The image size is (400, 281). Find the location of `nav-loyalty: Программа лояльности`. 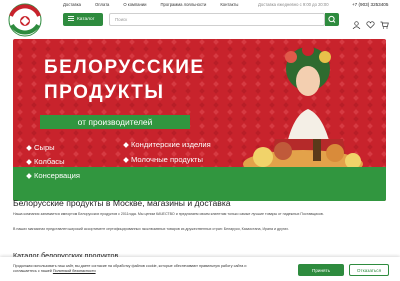

nav-loyalty: Программа лояльности is located at coordinates (184, 4).